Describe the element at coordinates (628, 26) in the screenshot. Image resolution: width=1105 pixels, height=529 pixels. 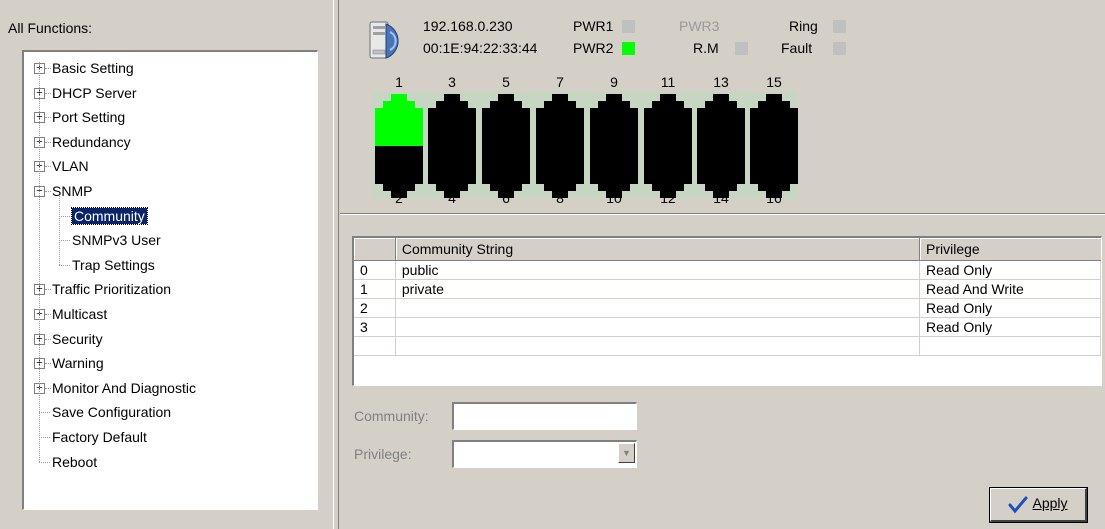
I see `pwr1-led` at that location.